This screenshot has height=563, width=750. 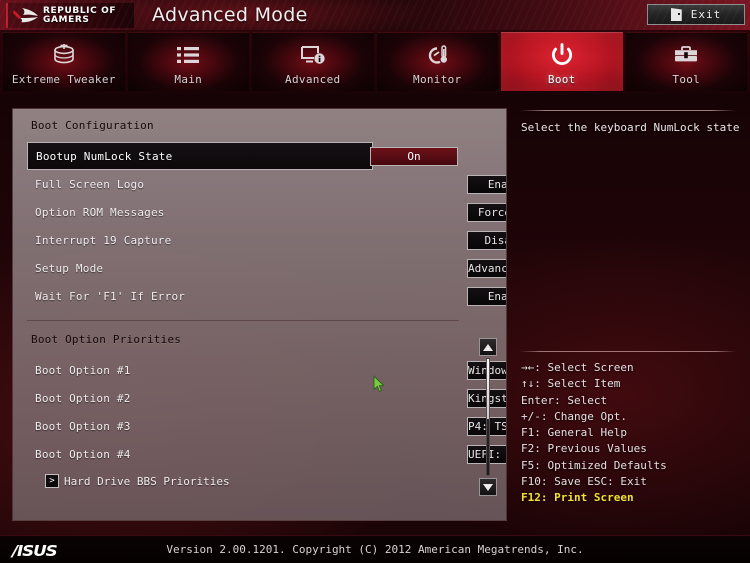 I want to click on setting-value-dropdown: Advanced Mode, so click(x=486, y=268).